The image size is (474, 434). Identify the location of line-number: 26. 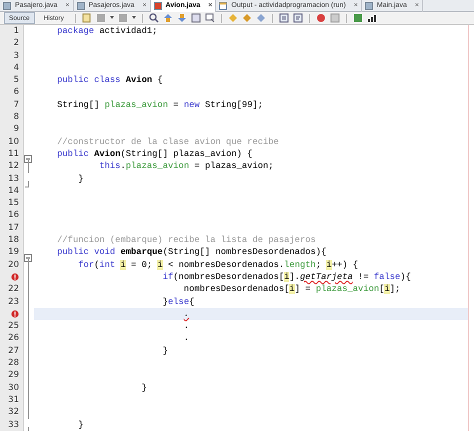
(13, 338).